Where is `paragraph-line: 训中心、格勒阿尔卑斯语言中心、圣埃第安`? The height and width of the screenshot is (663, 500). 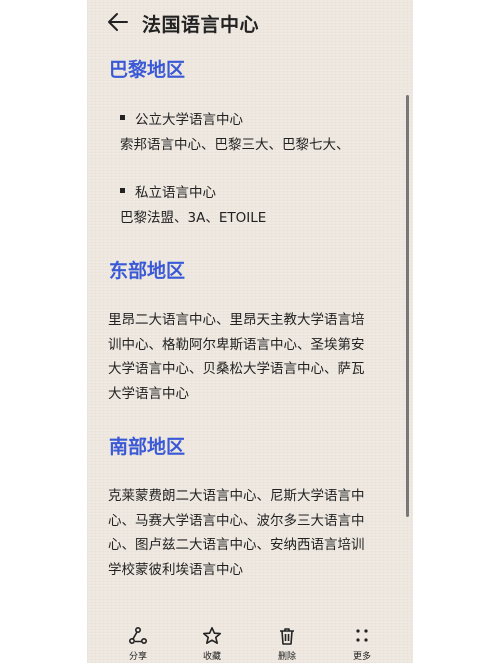 paragraph-line: 训中心、格勒阿尔卑斯语言中心、圣埃第安 is located at coordinates (236, 344).